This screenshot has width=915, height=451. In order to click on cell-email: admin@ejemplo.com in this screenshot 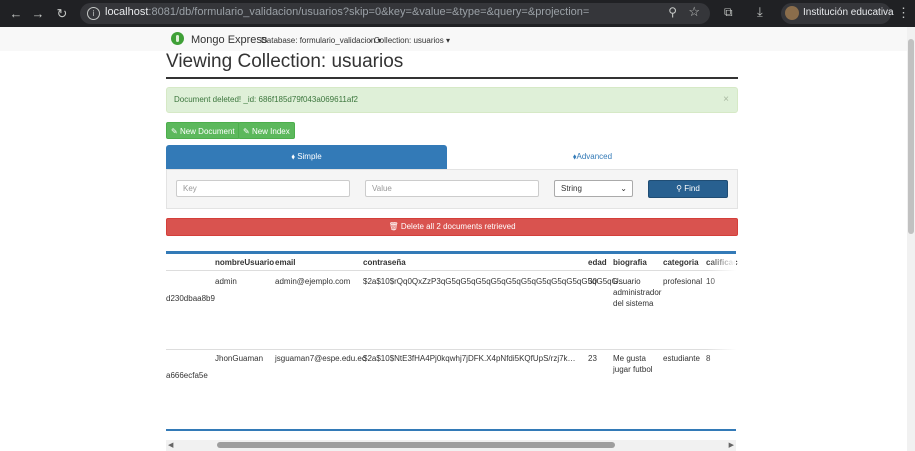, I will do `click(312, 281)`.